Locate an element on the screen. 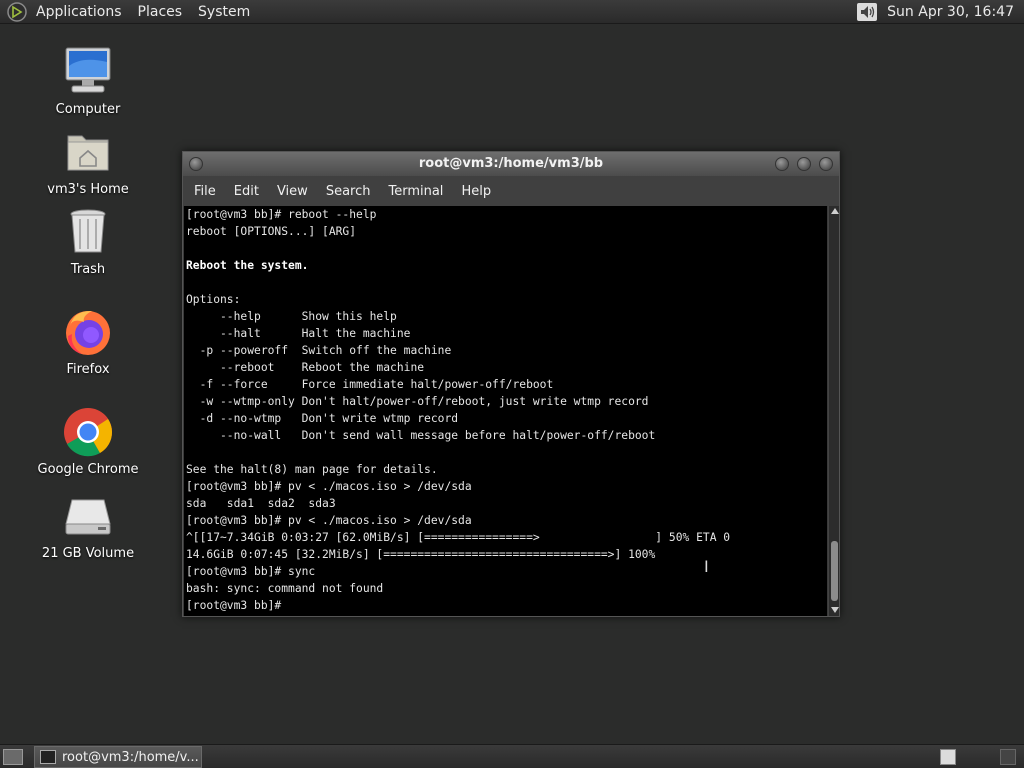 The image size is (1024, 768). trash-icon is located at coordinates (88, 231).